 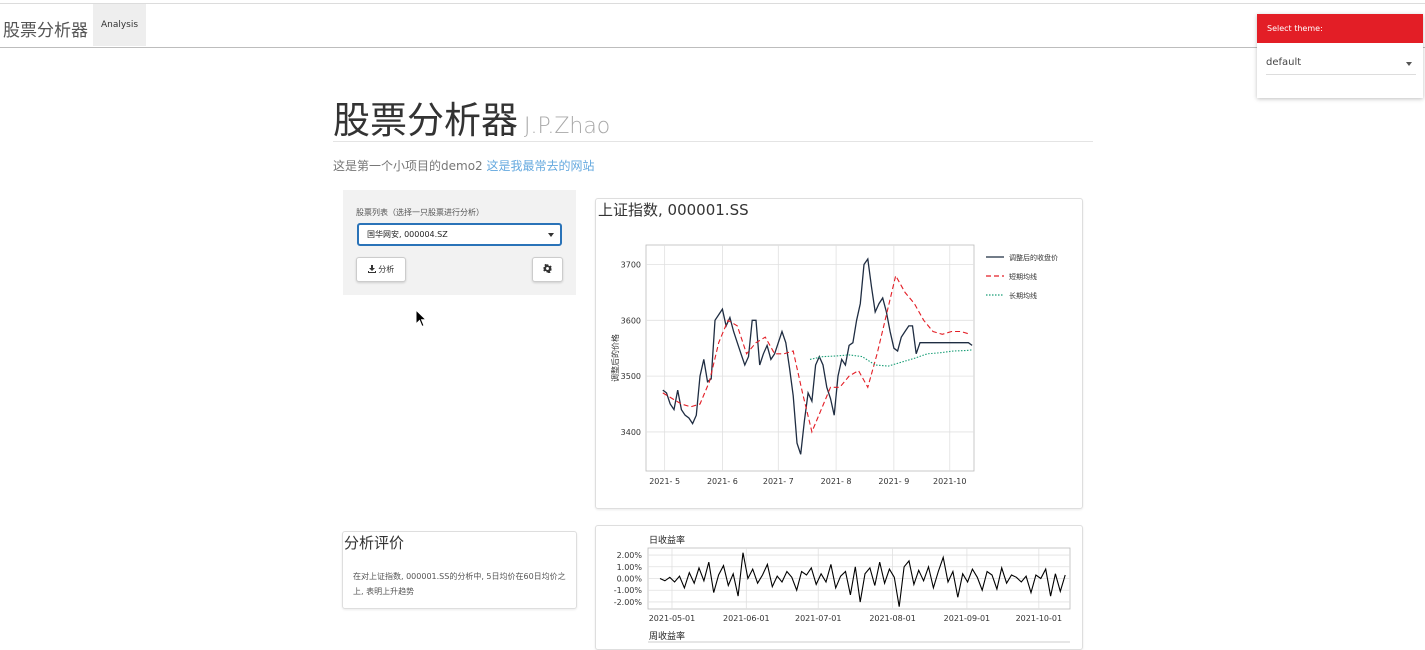 What do you see at coordinates (45, 28) in the screenshot?
I see `navbar-brand: 股票分析器` at bounding box center [45, 28].